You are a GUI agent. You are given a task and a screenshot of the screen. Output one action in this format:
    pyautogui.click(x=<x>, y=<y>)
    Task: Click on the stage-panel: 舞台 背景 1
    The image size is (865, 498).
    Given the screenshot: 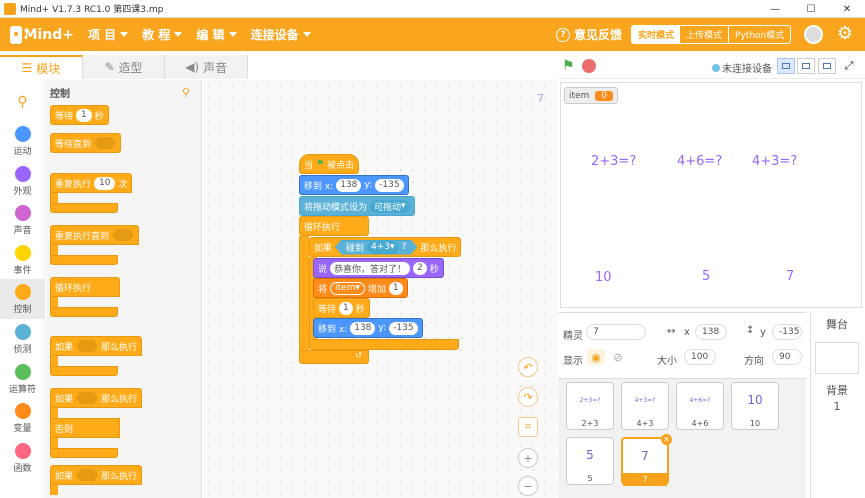 What is the action you would take?
    pyautogui.click(x=836, y=405)
    